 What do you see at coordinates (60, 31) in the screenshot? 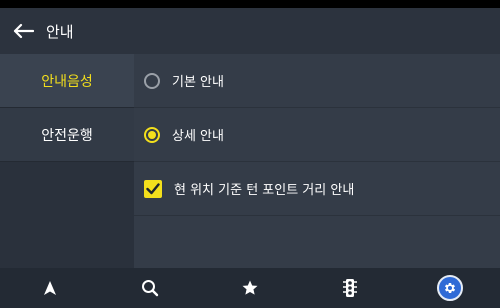
I see `page-title: 안내` at bounding box center [60, 31].